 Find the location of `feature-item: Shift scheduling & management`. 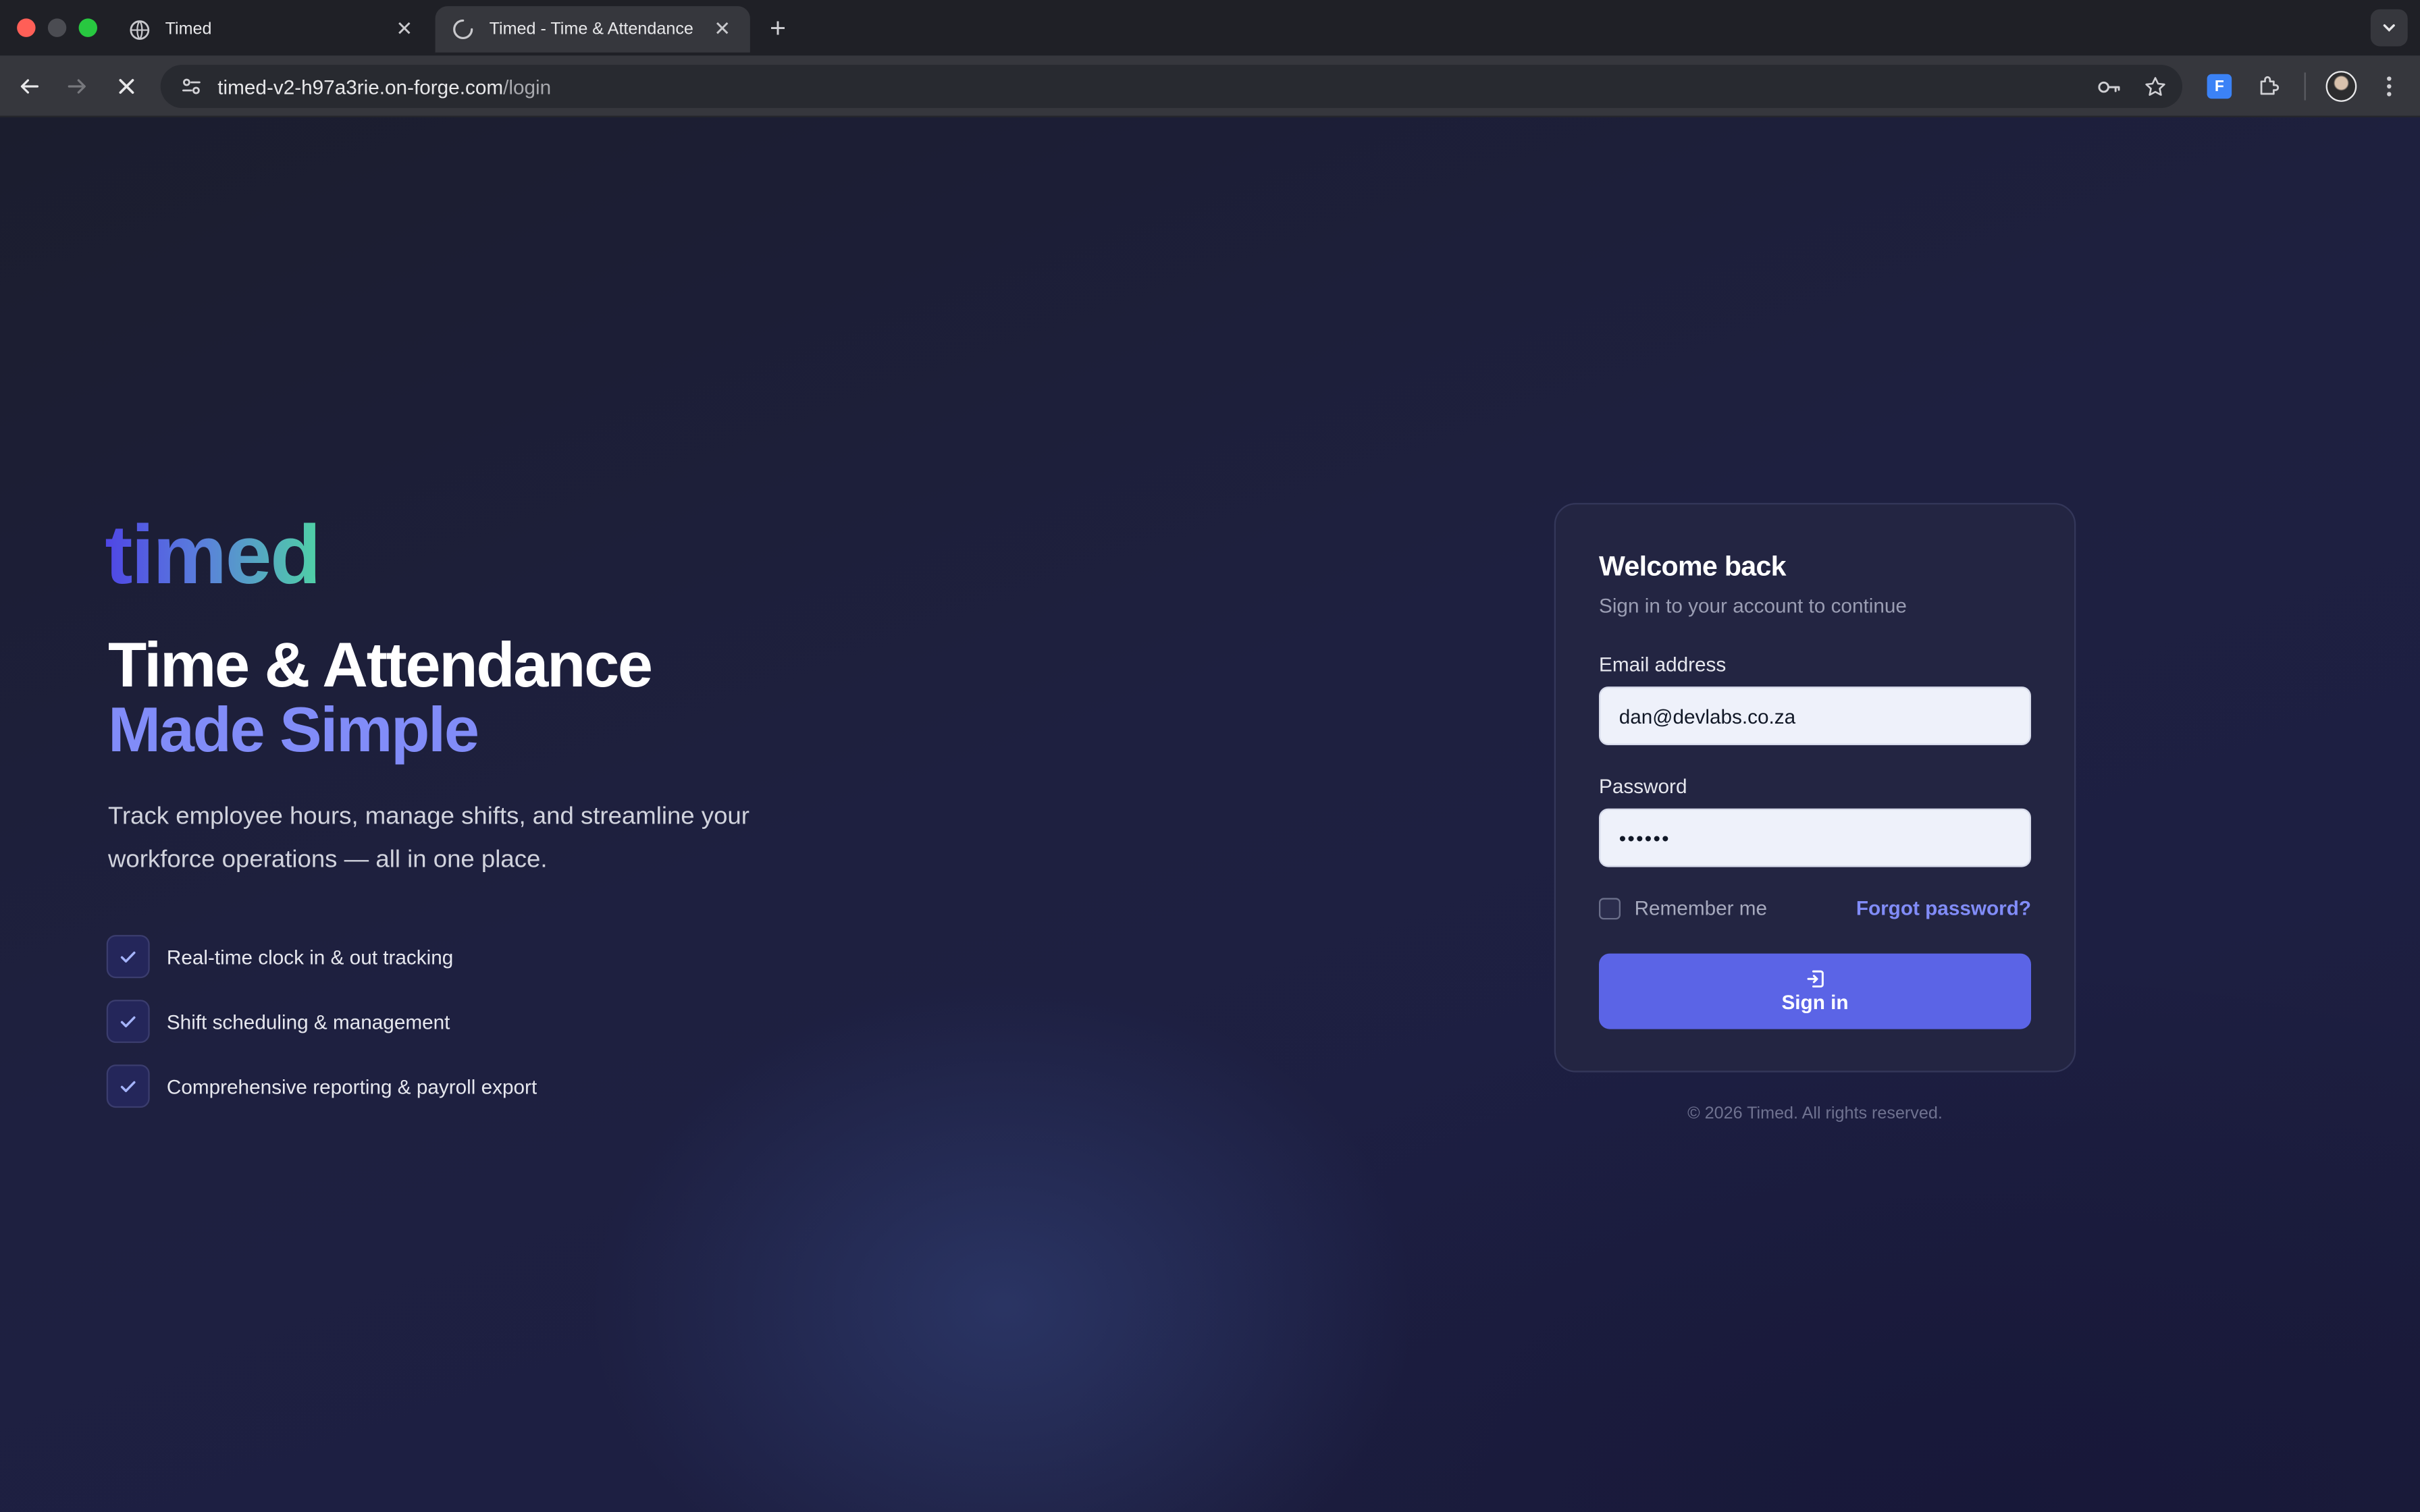

feature-item: Shift scheduling & management is located at coordinates (321, 1021).